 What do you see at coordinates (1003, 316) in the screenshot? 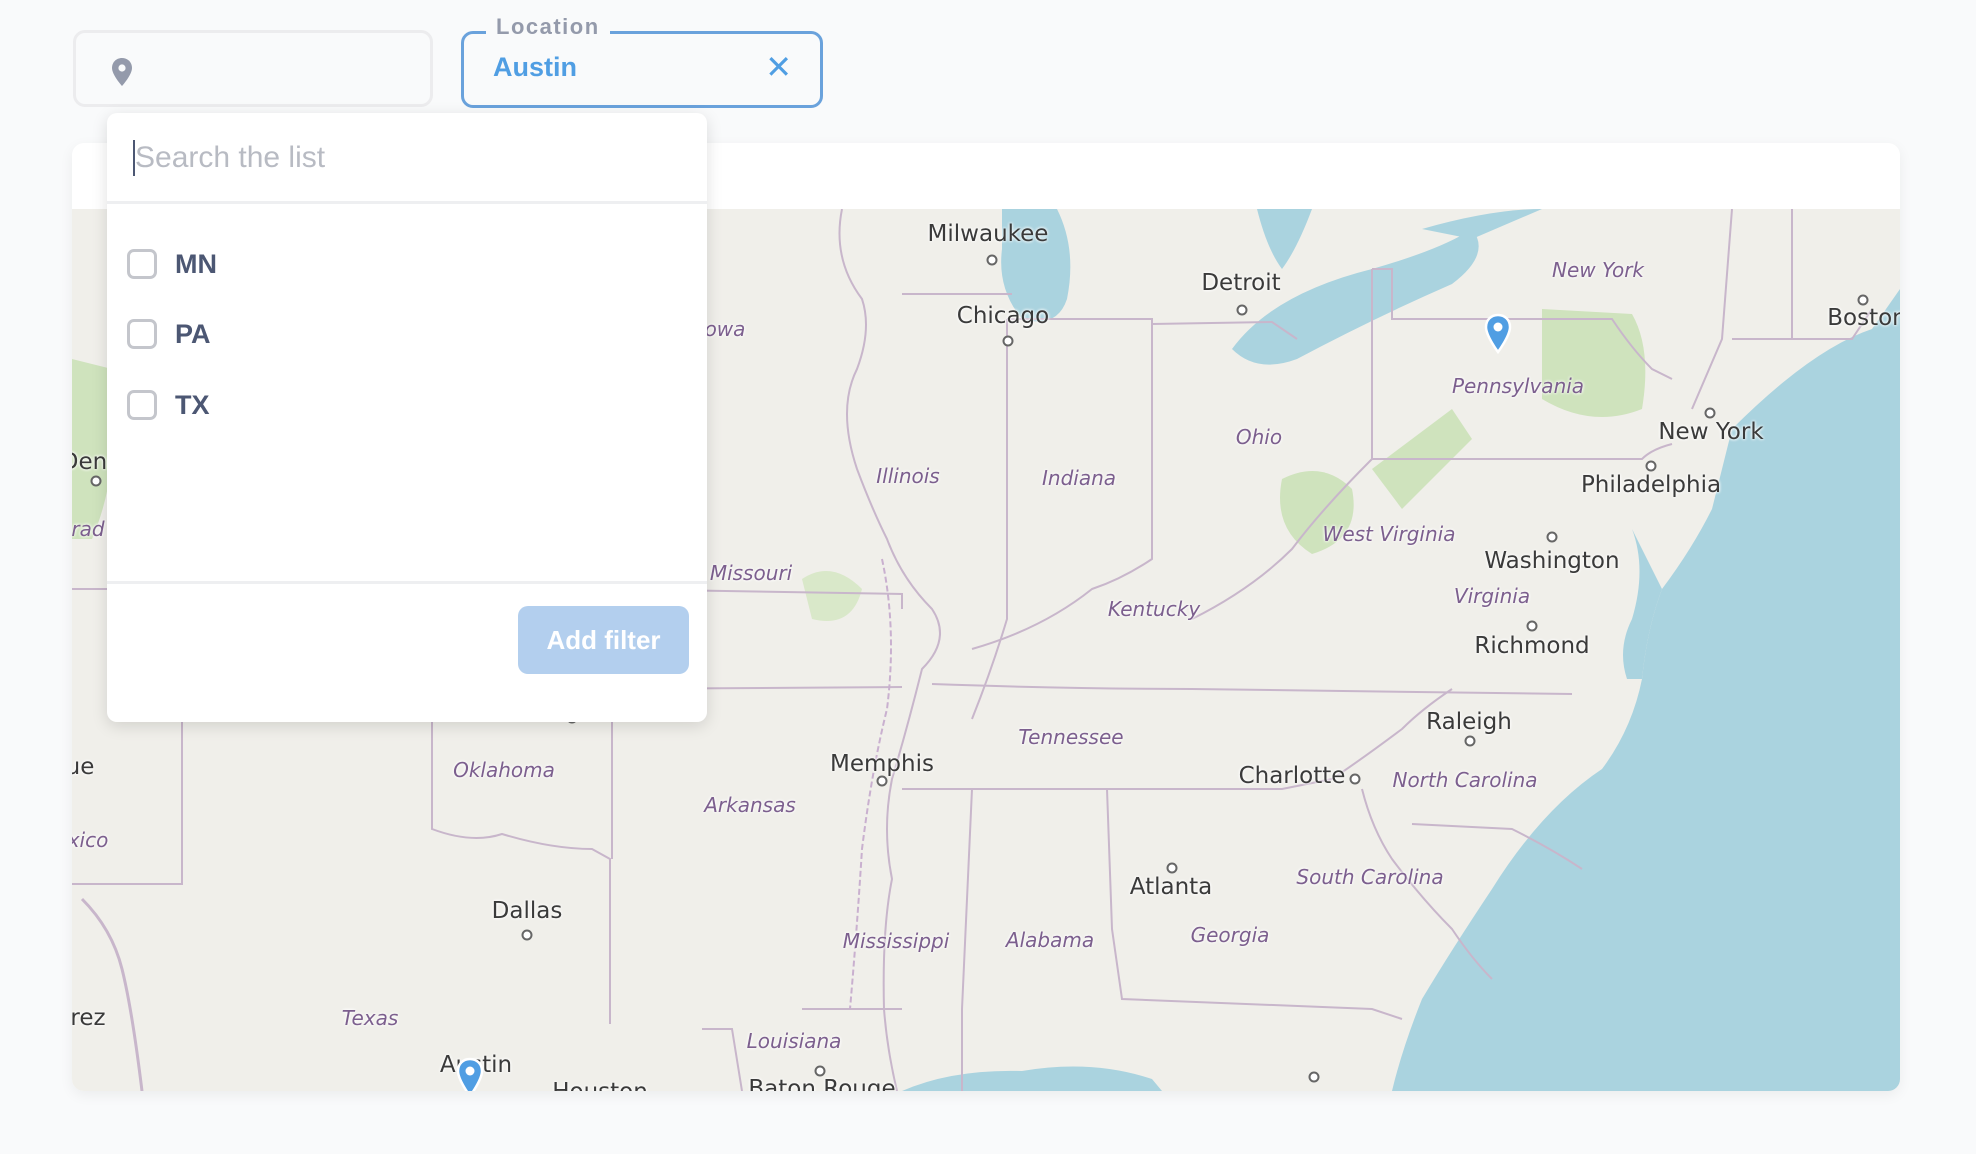
I see `map-label-city: Chicago` at bounding box center [1003, 316].